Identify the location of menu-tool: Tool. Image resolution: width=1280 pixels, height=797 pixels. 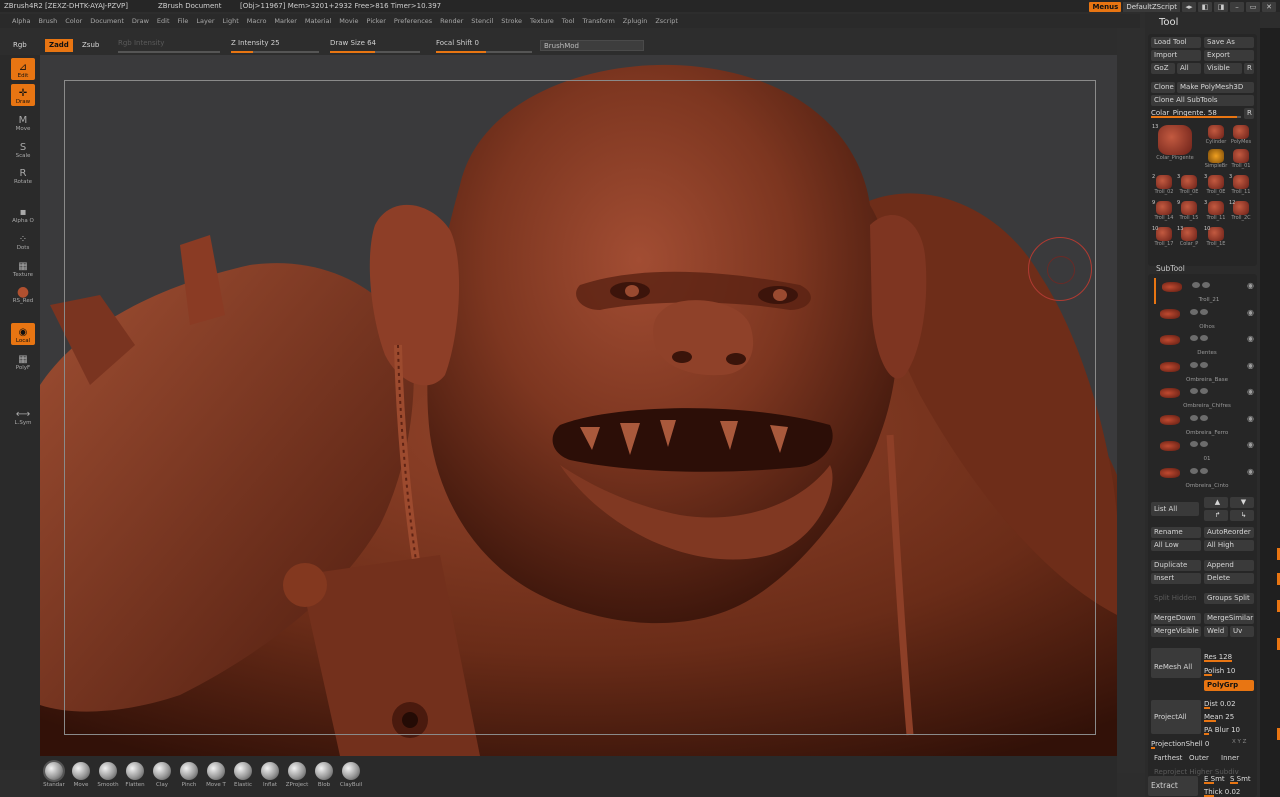
(568, 21).